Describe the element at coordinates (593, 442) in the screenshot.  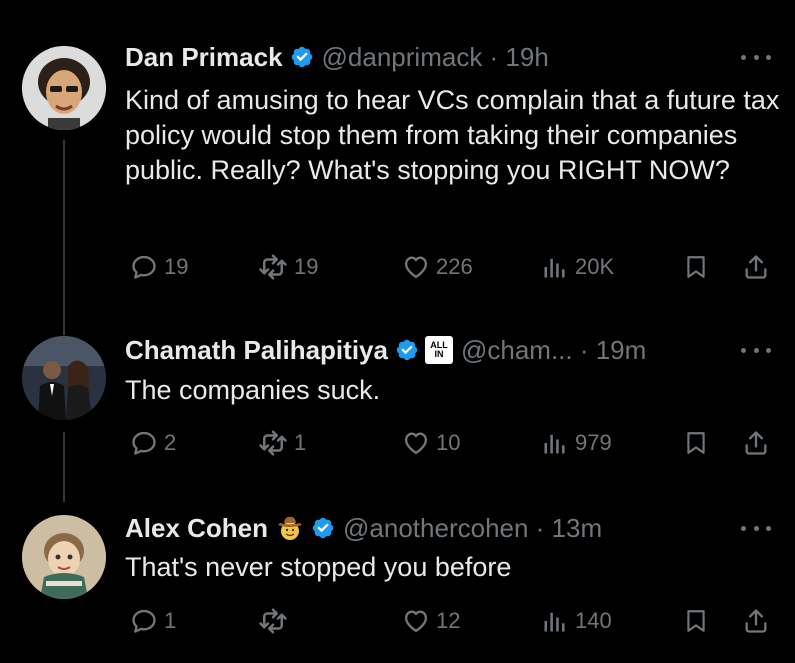
I see `views-count: 979` at that location.